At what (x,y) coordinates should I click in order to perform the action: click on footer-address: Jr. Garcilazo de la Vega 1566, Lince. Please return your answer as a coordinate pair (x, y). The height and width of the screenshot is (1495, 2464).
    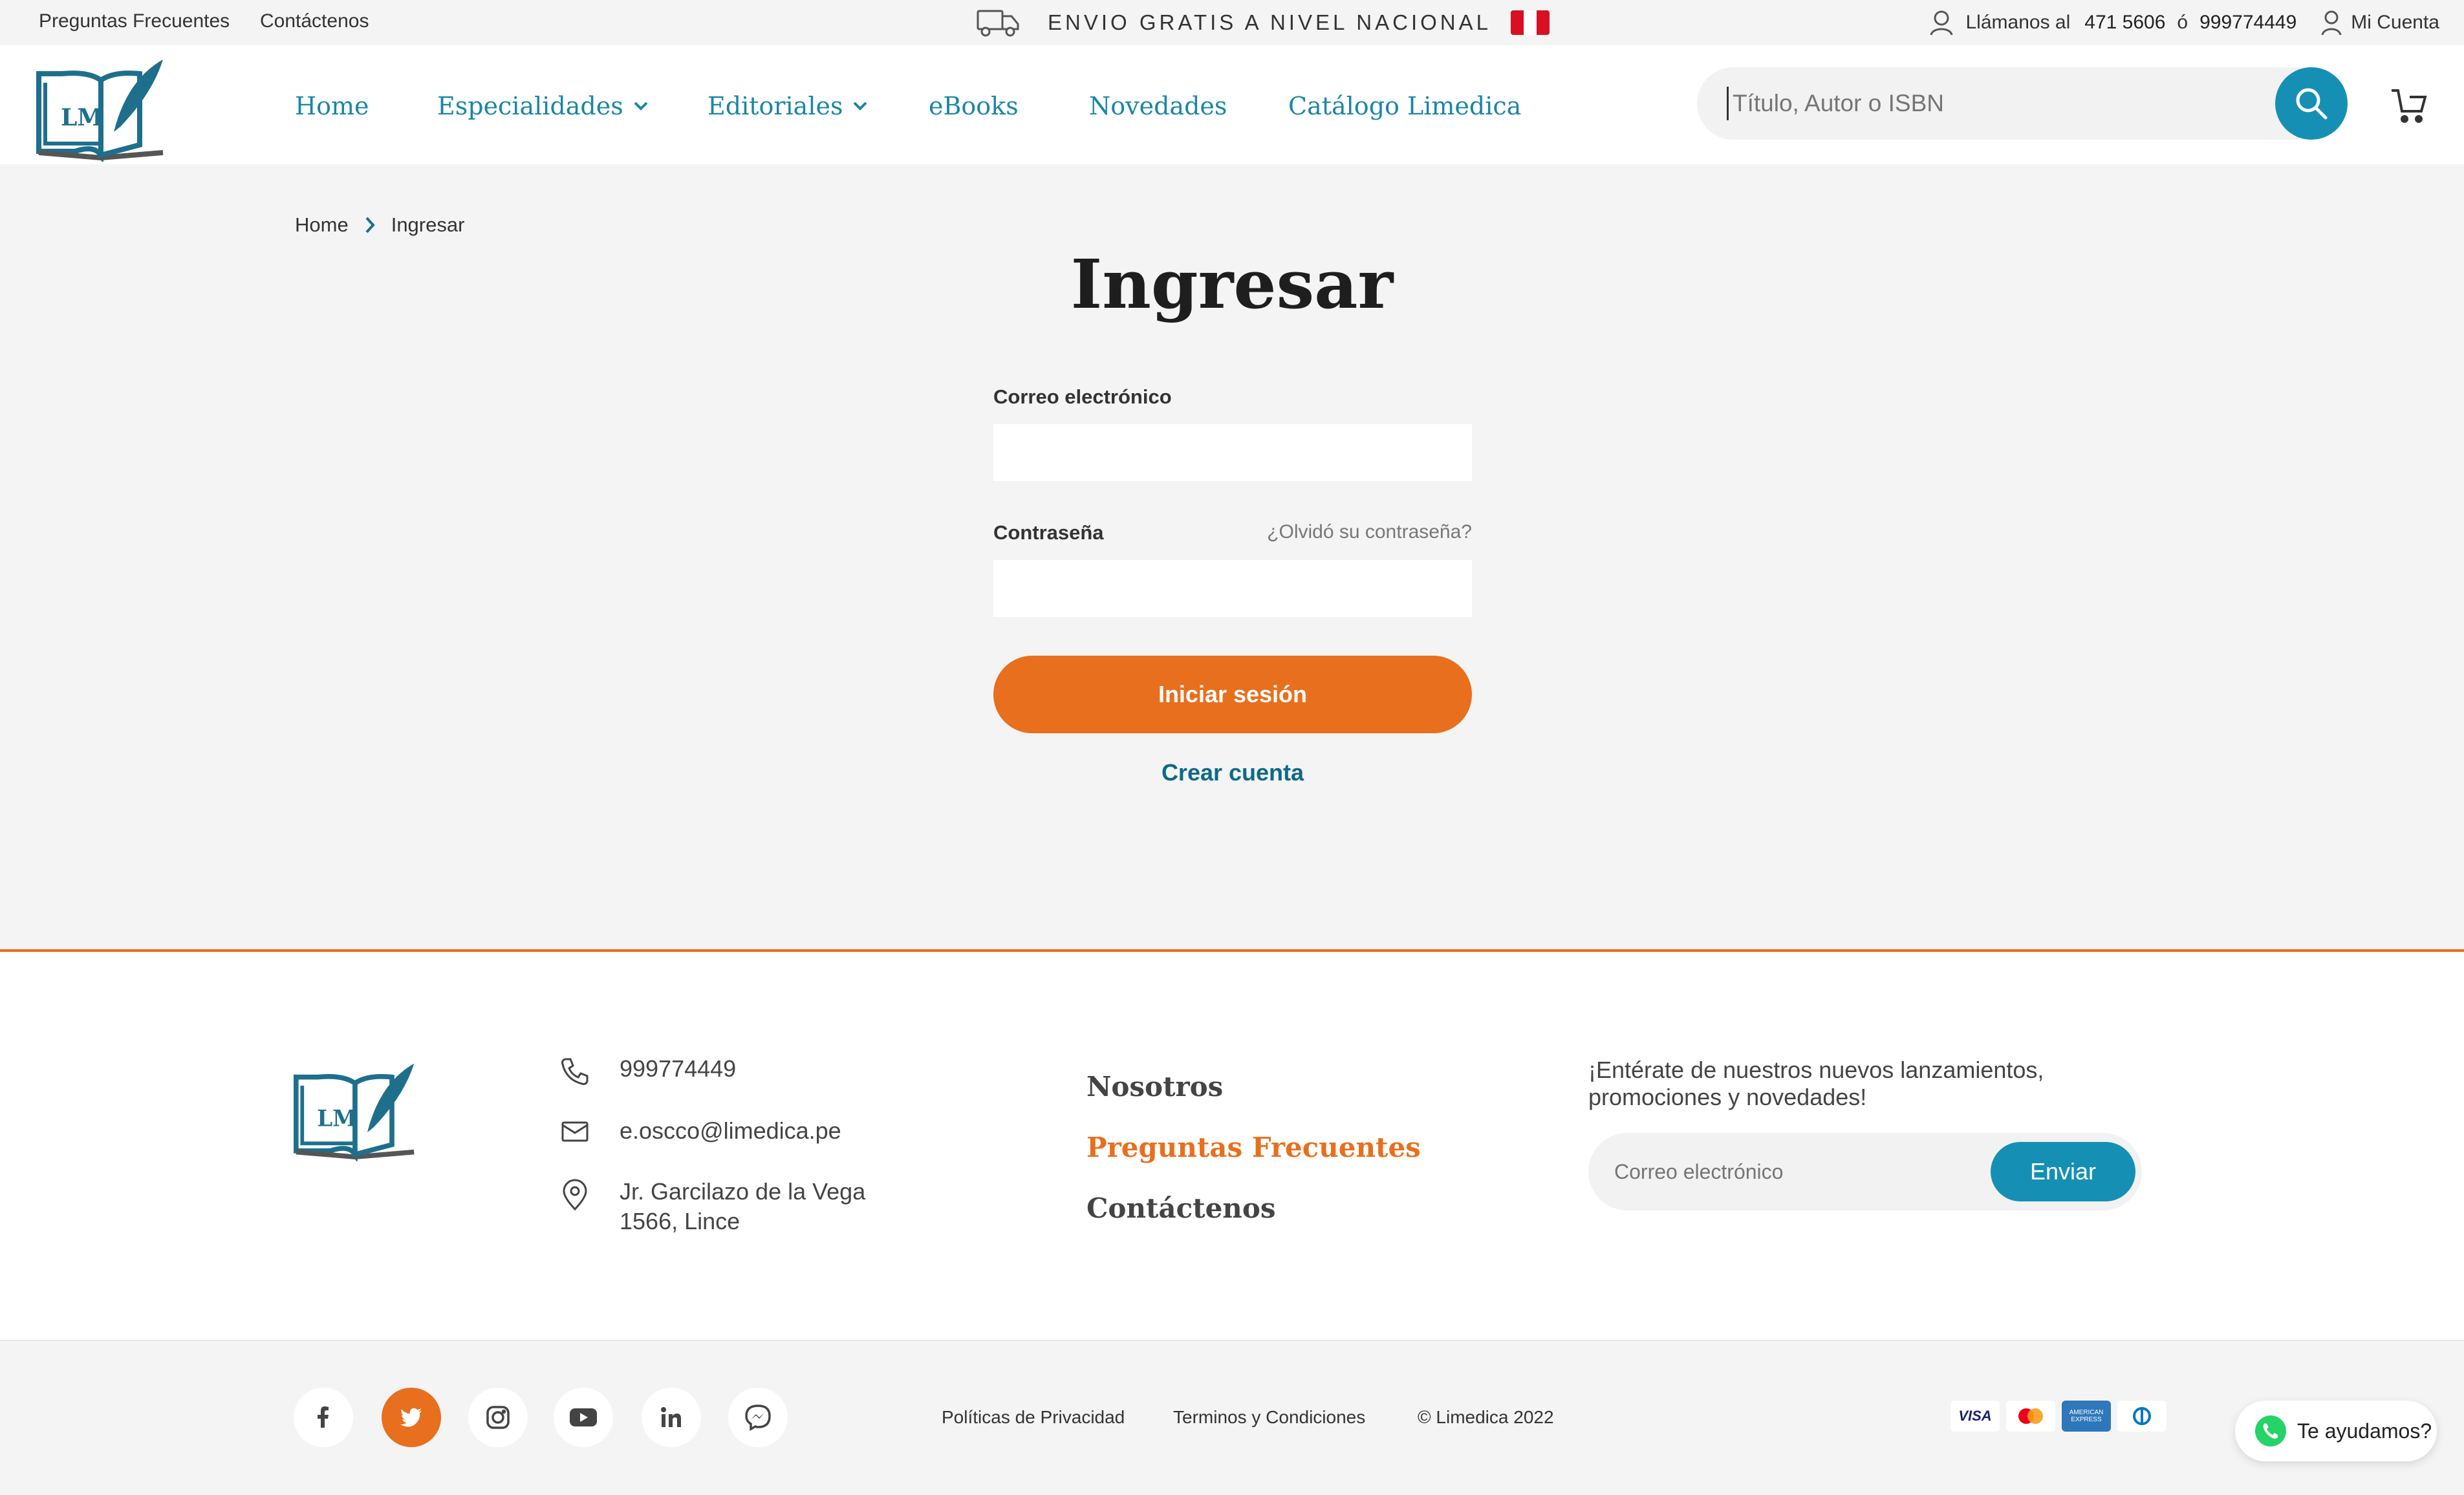
    Looking at the image, I should click on (713, 1206).